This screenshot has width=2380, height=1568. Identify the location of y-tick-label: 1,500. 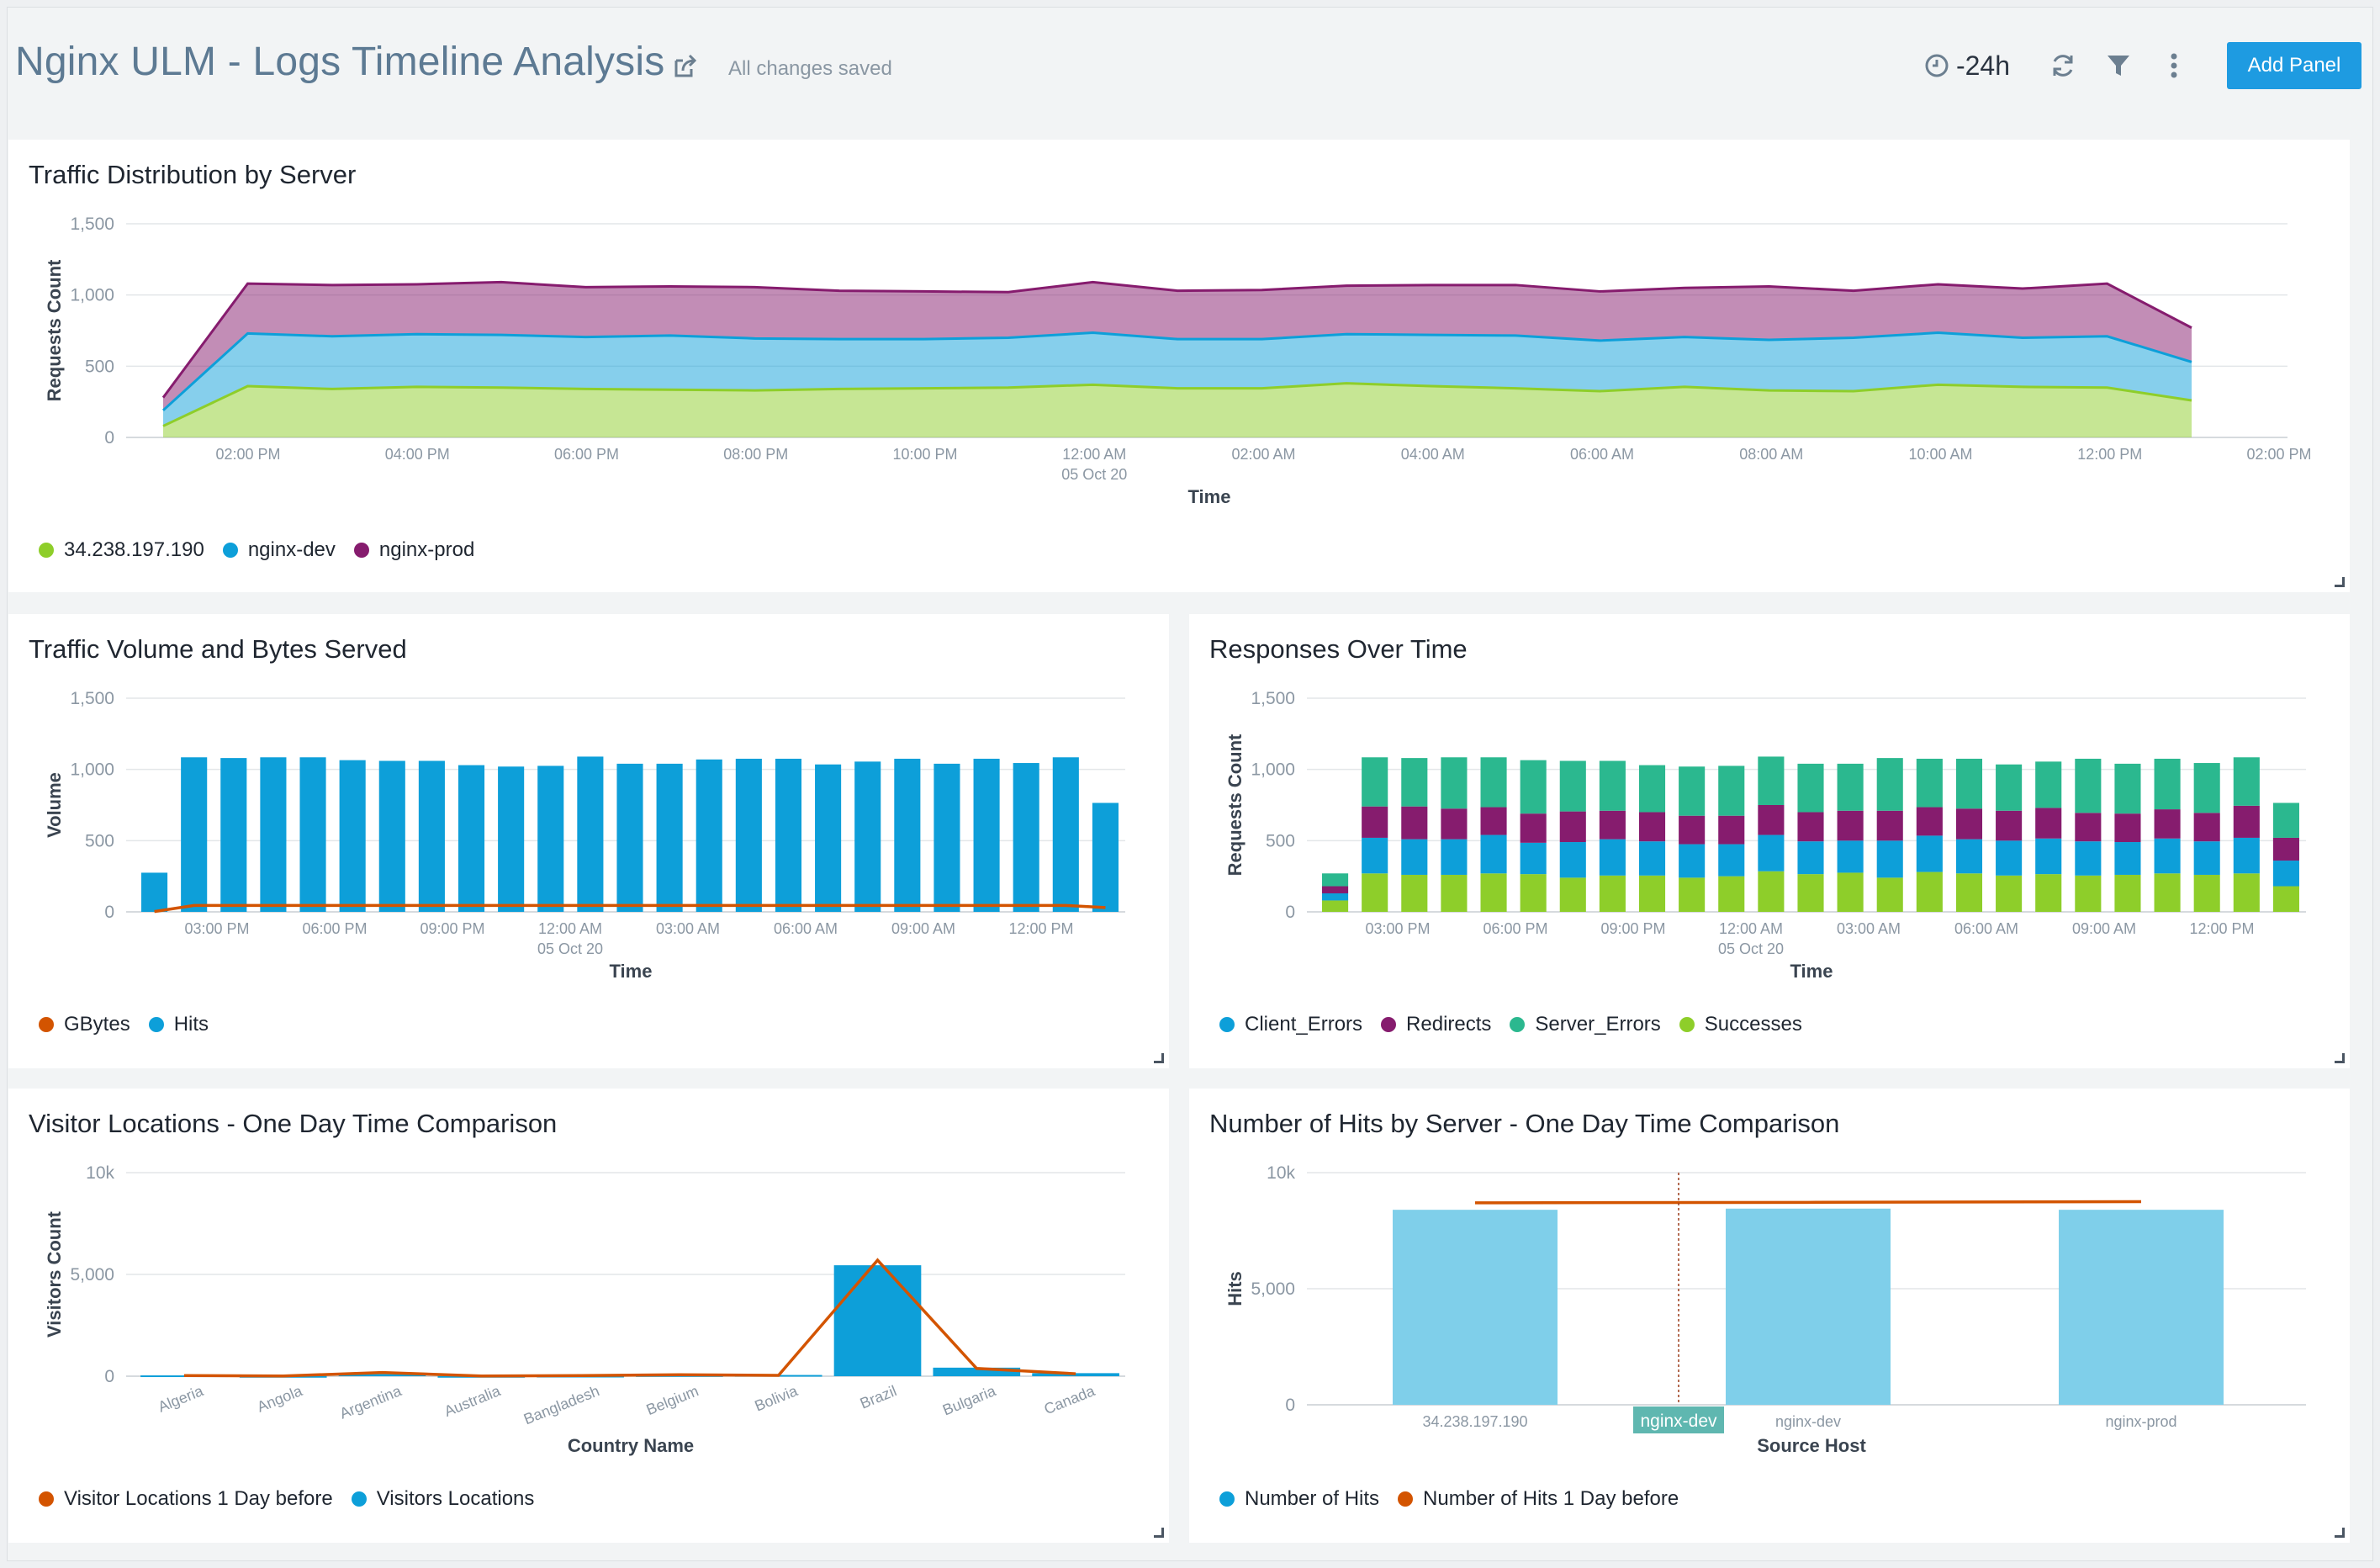
(92, 224).